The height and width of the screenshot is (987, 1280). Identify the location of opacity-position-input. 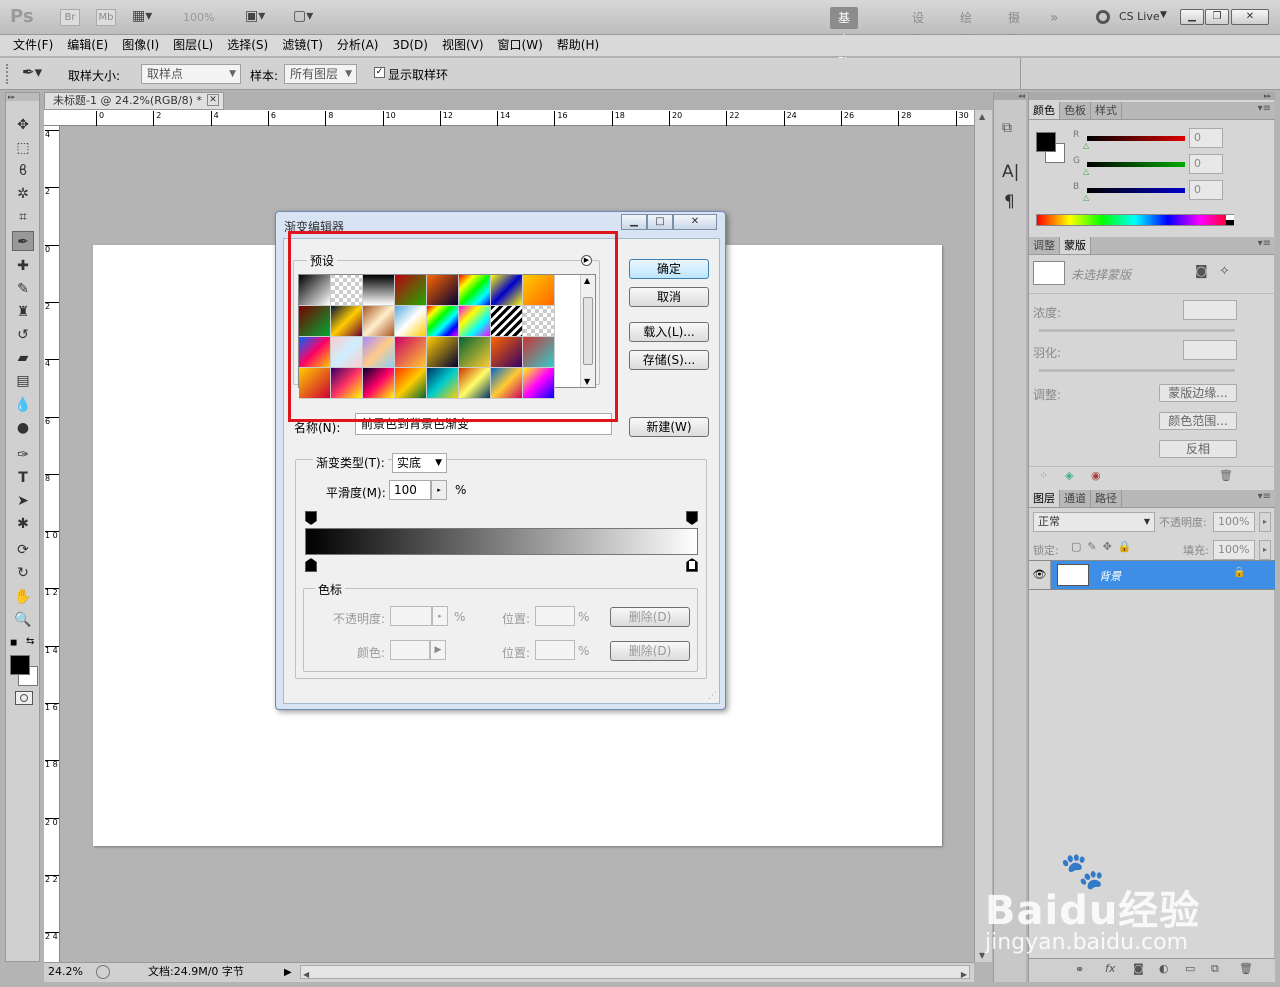
(555, 616).